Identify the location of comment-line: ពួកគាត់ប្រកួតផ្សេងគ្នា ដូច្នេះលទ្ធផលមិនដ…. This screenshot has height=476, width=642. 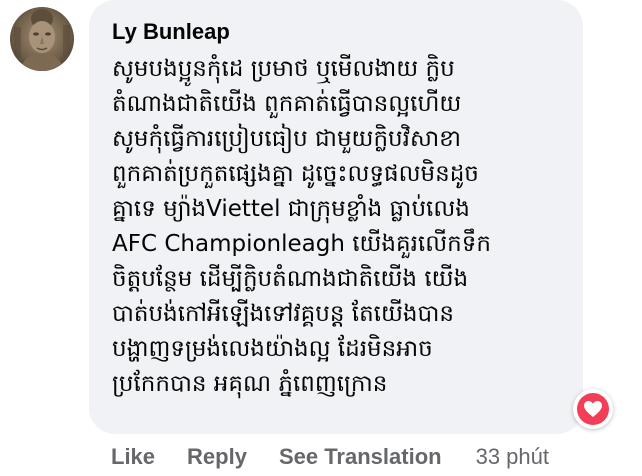
(295, 174).